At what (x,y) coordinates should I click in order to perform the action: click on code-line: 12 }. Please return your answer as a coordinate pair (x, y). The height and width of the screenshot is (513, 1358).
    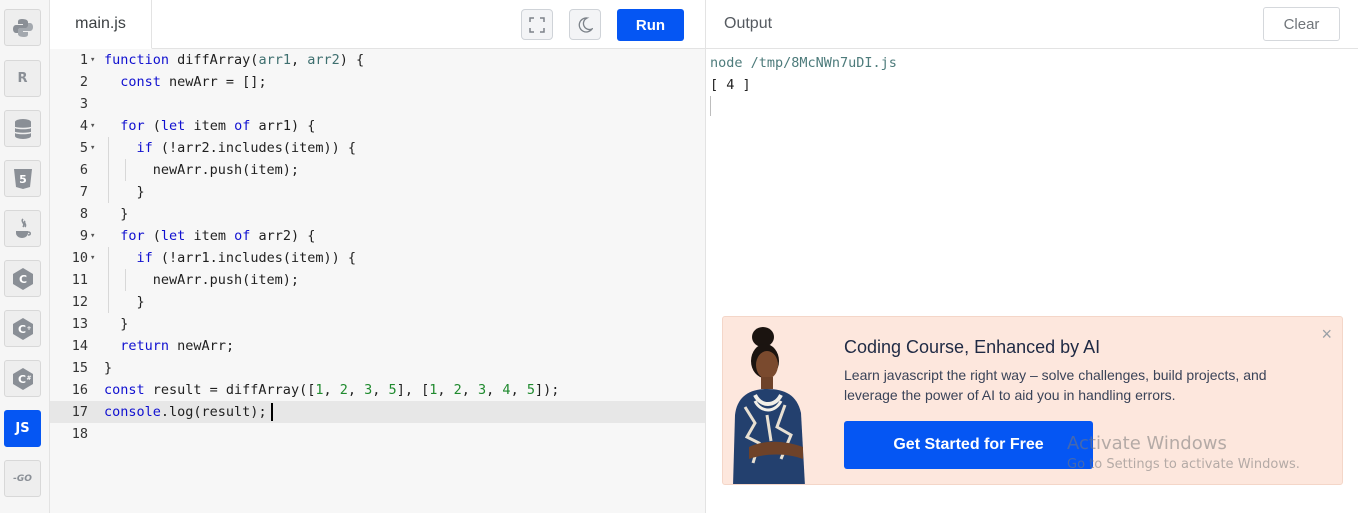
    Looking at the image, I should click on (377, 302).